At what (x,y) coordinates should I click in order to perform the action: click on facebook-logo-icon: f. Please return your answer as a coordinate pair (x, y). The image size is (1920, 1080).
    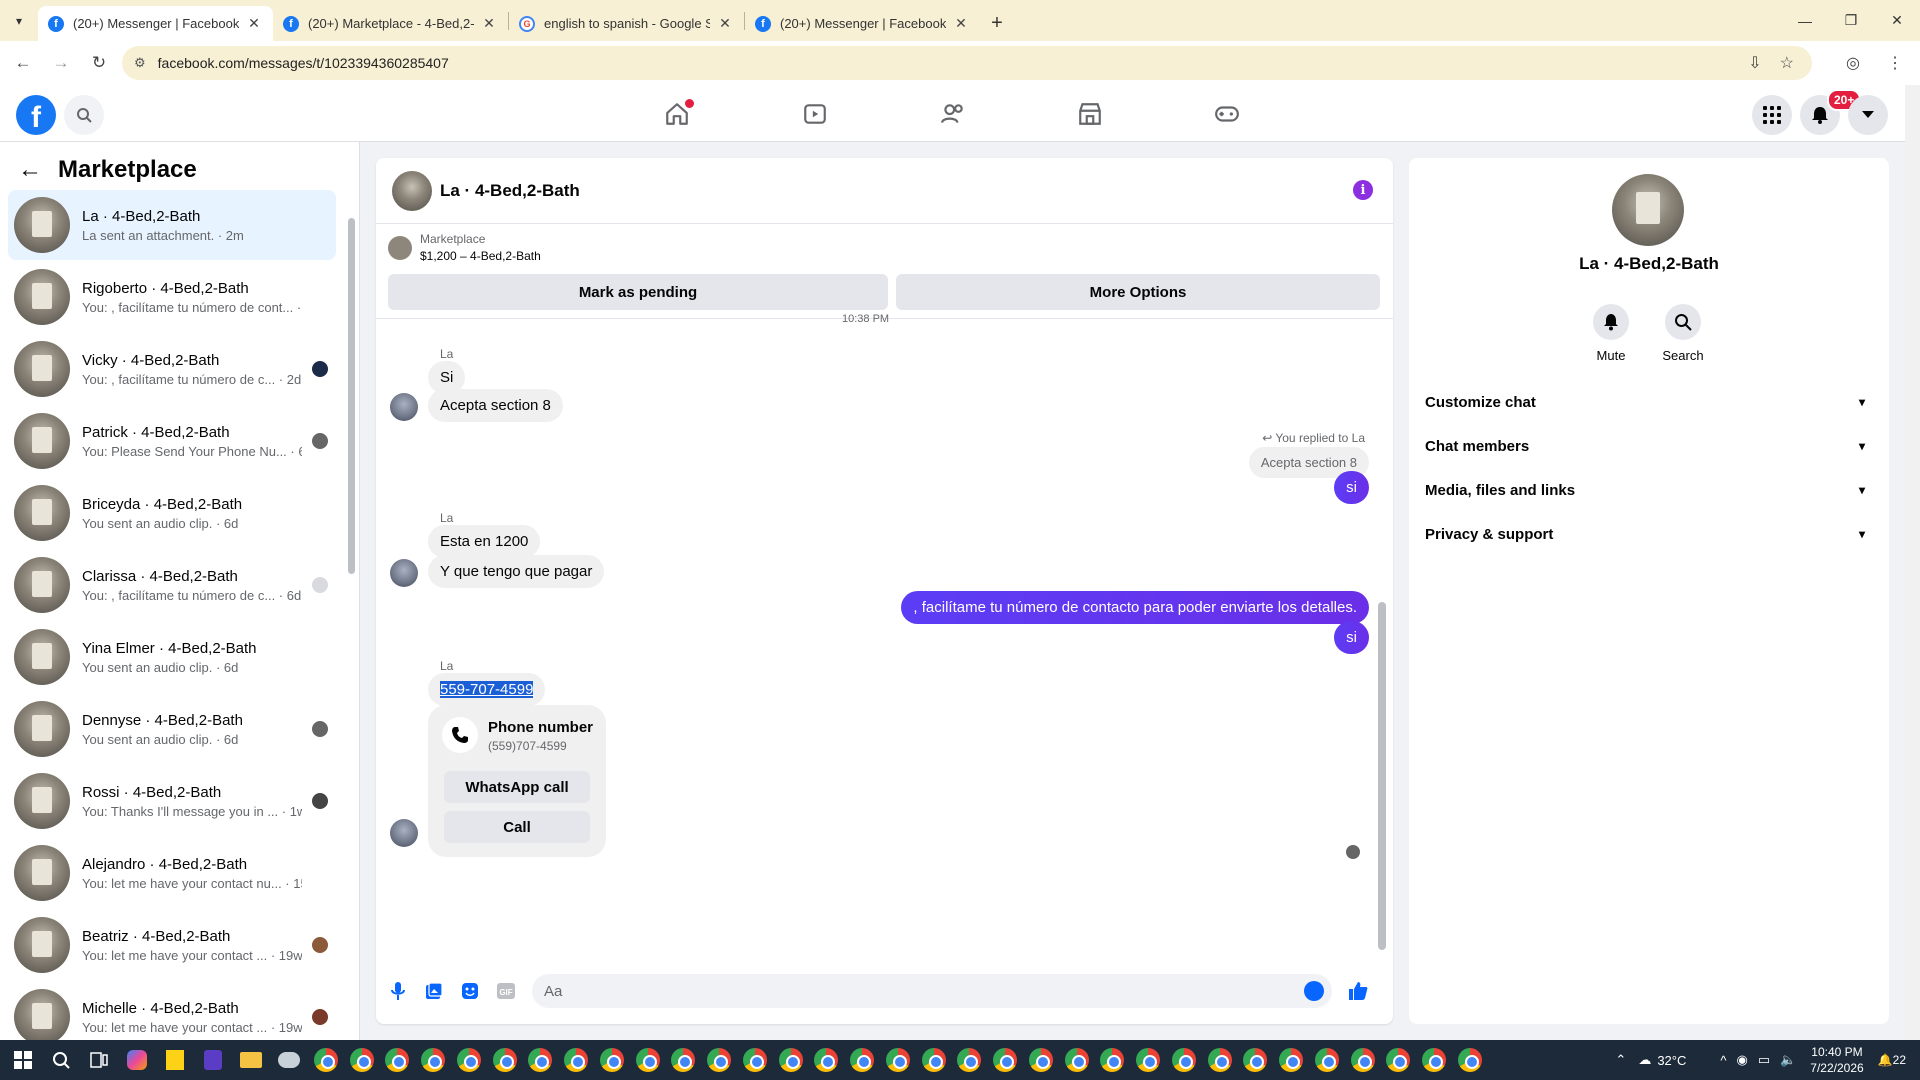
    Looking at the image, I should click on (36, 115).